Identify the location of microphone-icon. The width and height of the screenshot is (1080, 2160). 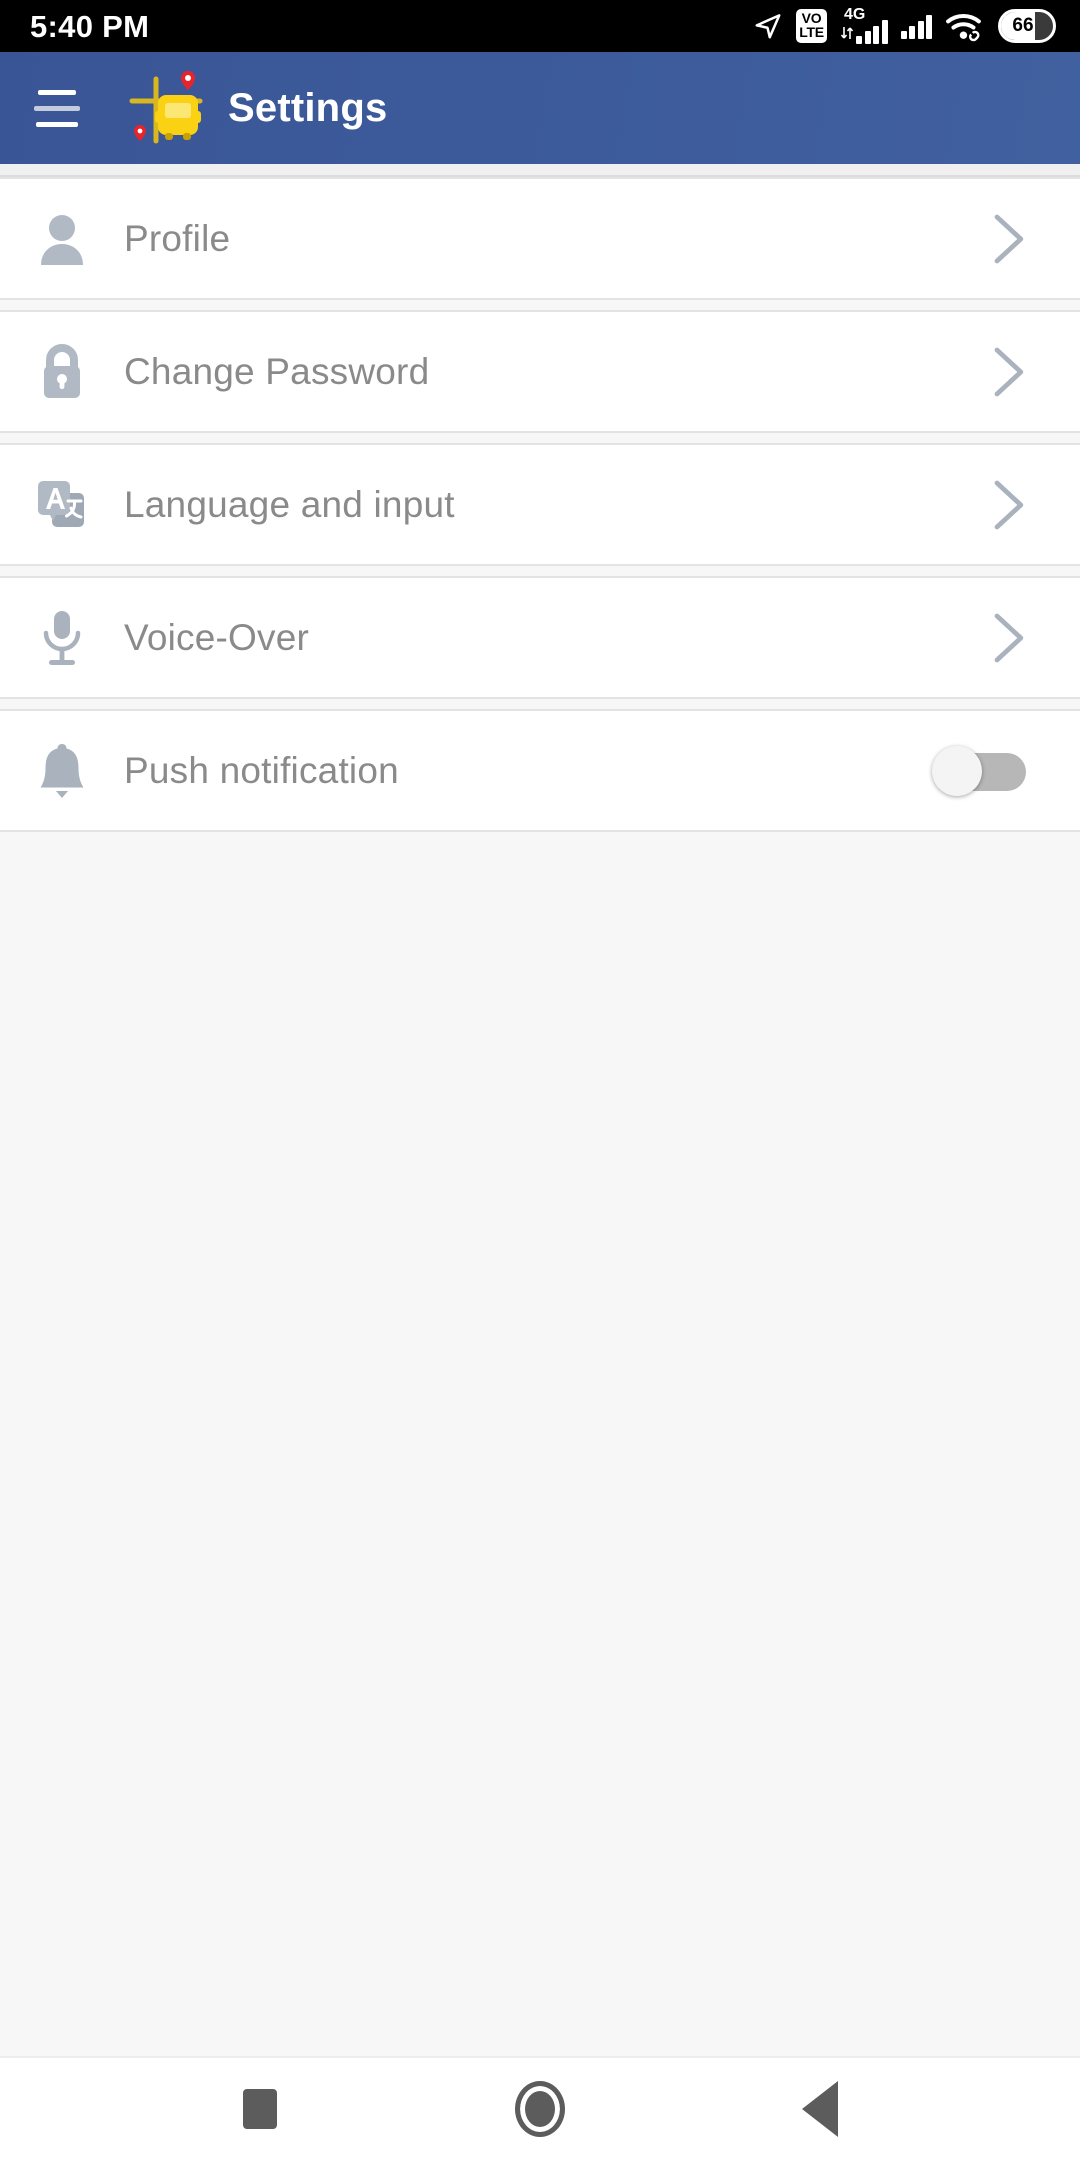
(62, 638).